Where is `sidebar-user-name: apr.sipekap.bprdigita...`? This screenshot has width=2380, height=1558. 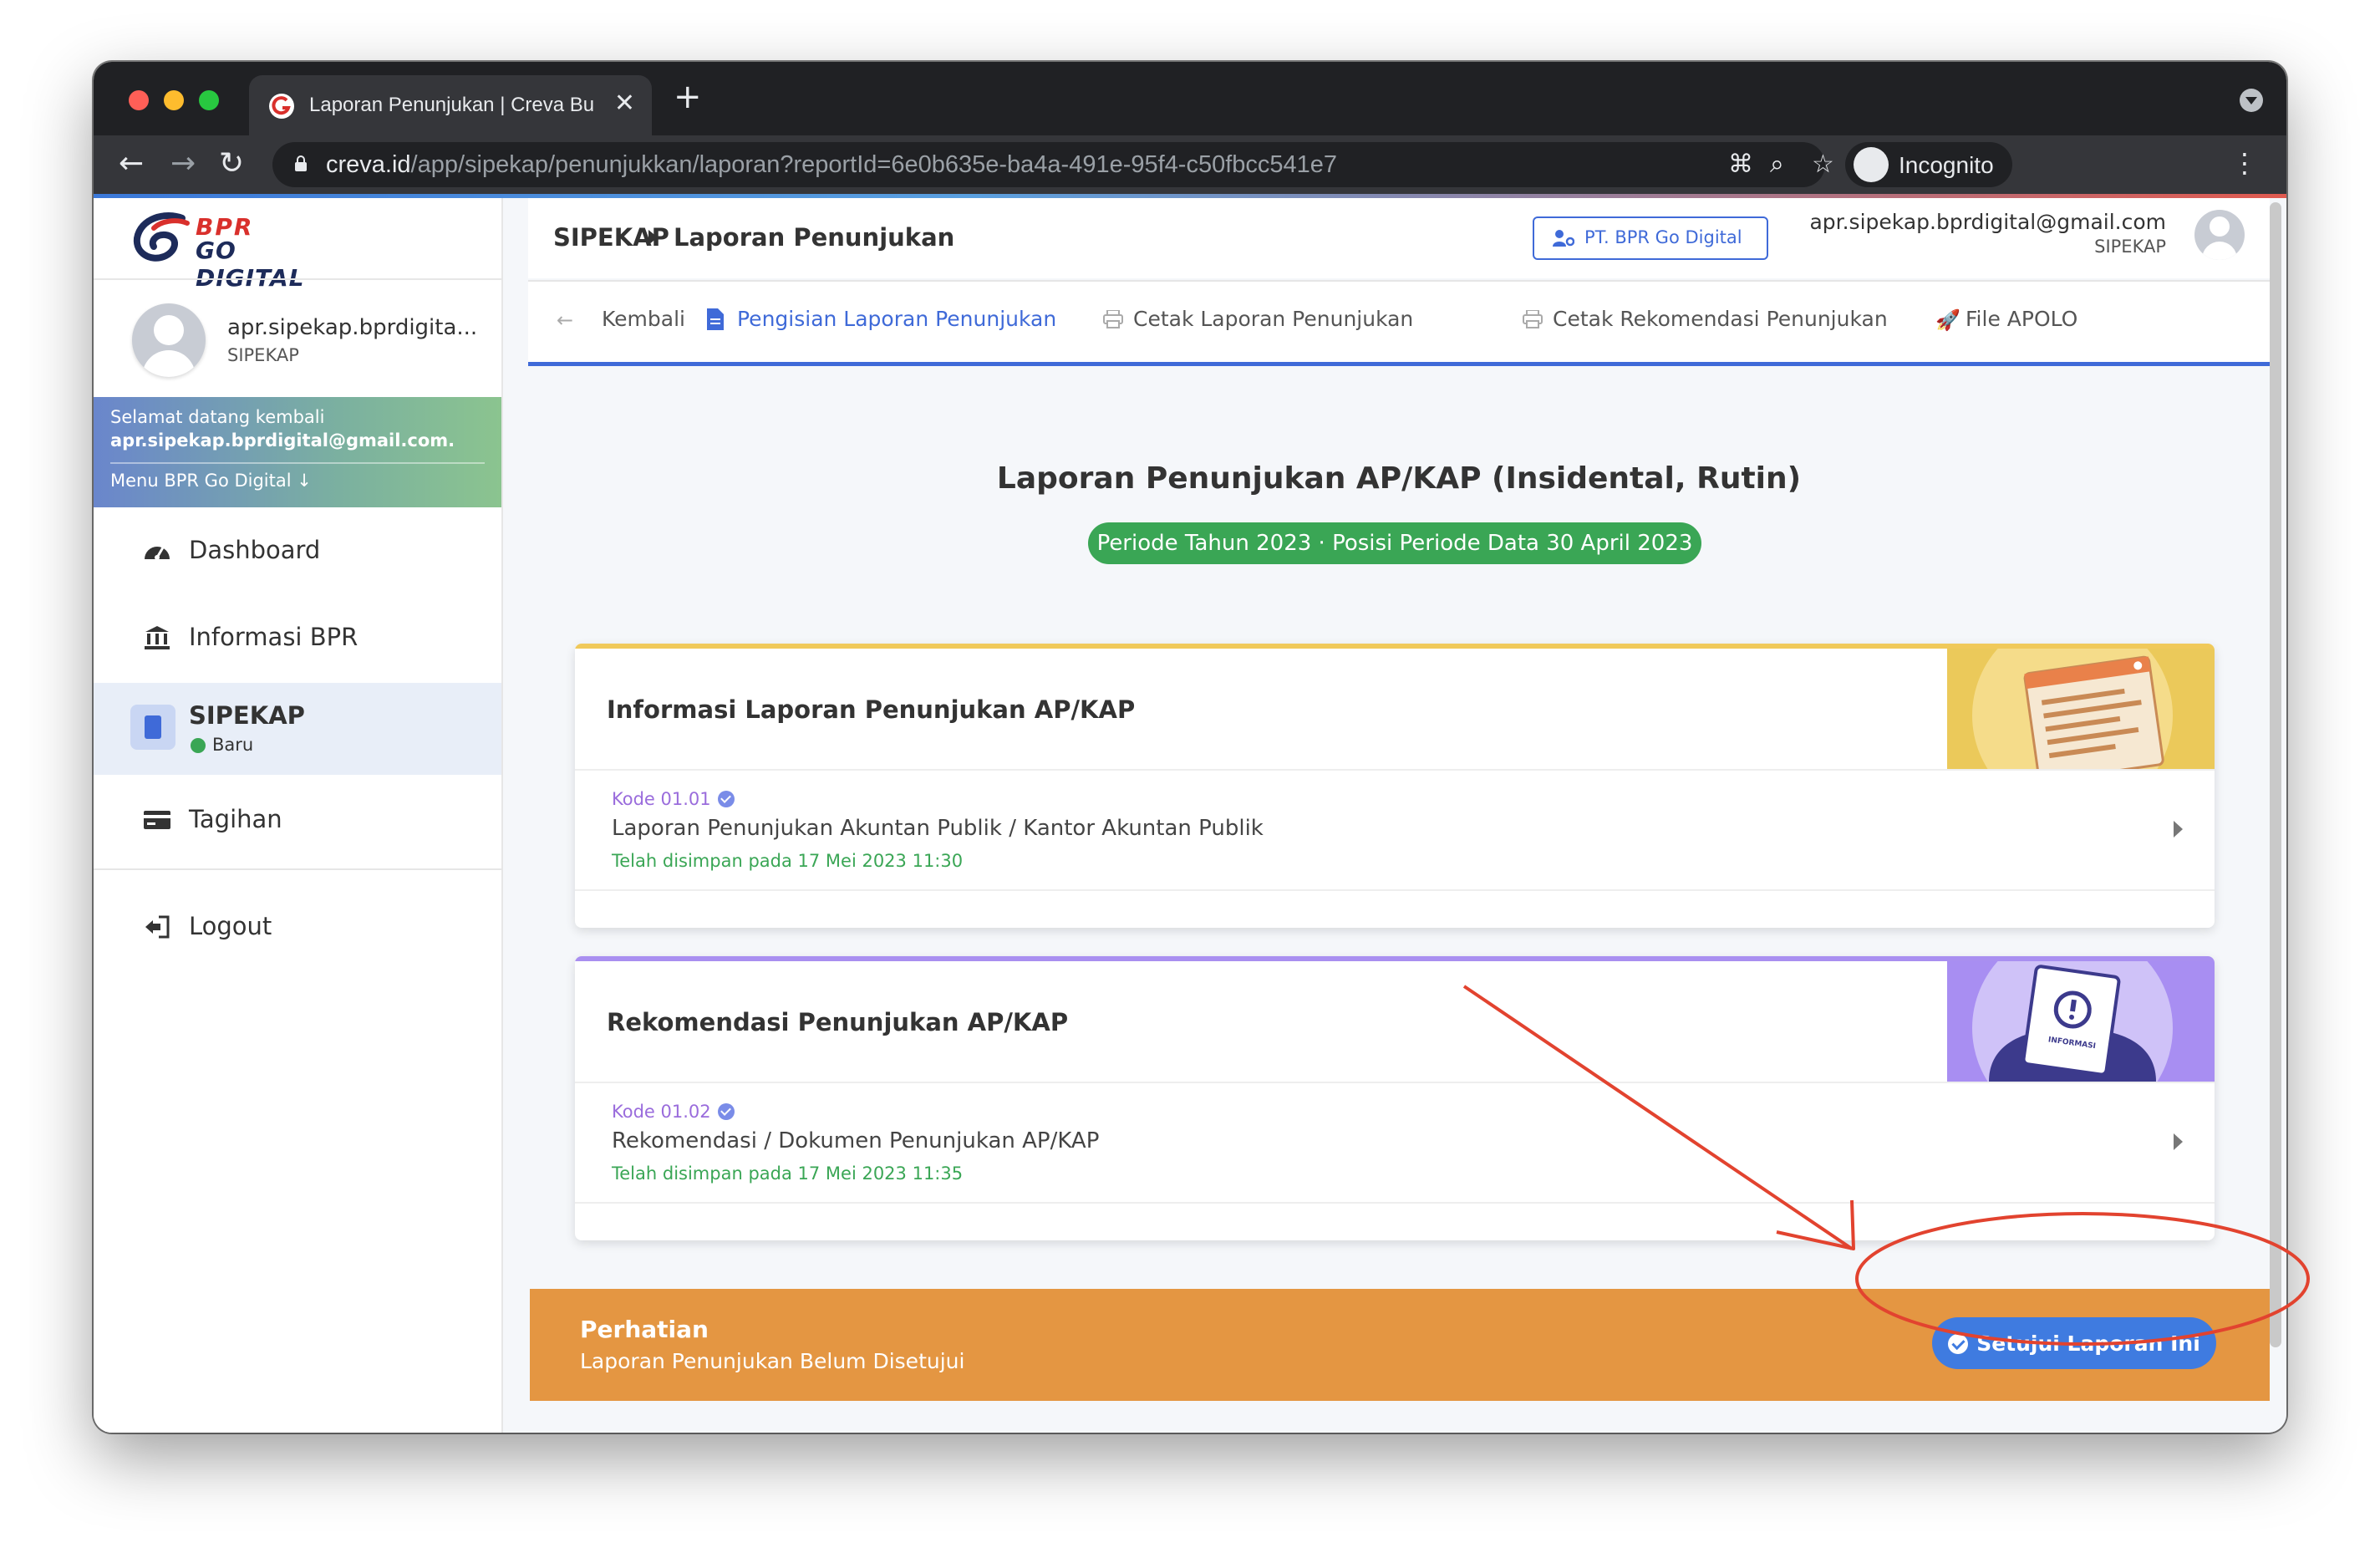 sidebar-user-name: apr.sipekap.bprdigita... is located at coordinates (352, 327).